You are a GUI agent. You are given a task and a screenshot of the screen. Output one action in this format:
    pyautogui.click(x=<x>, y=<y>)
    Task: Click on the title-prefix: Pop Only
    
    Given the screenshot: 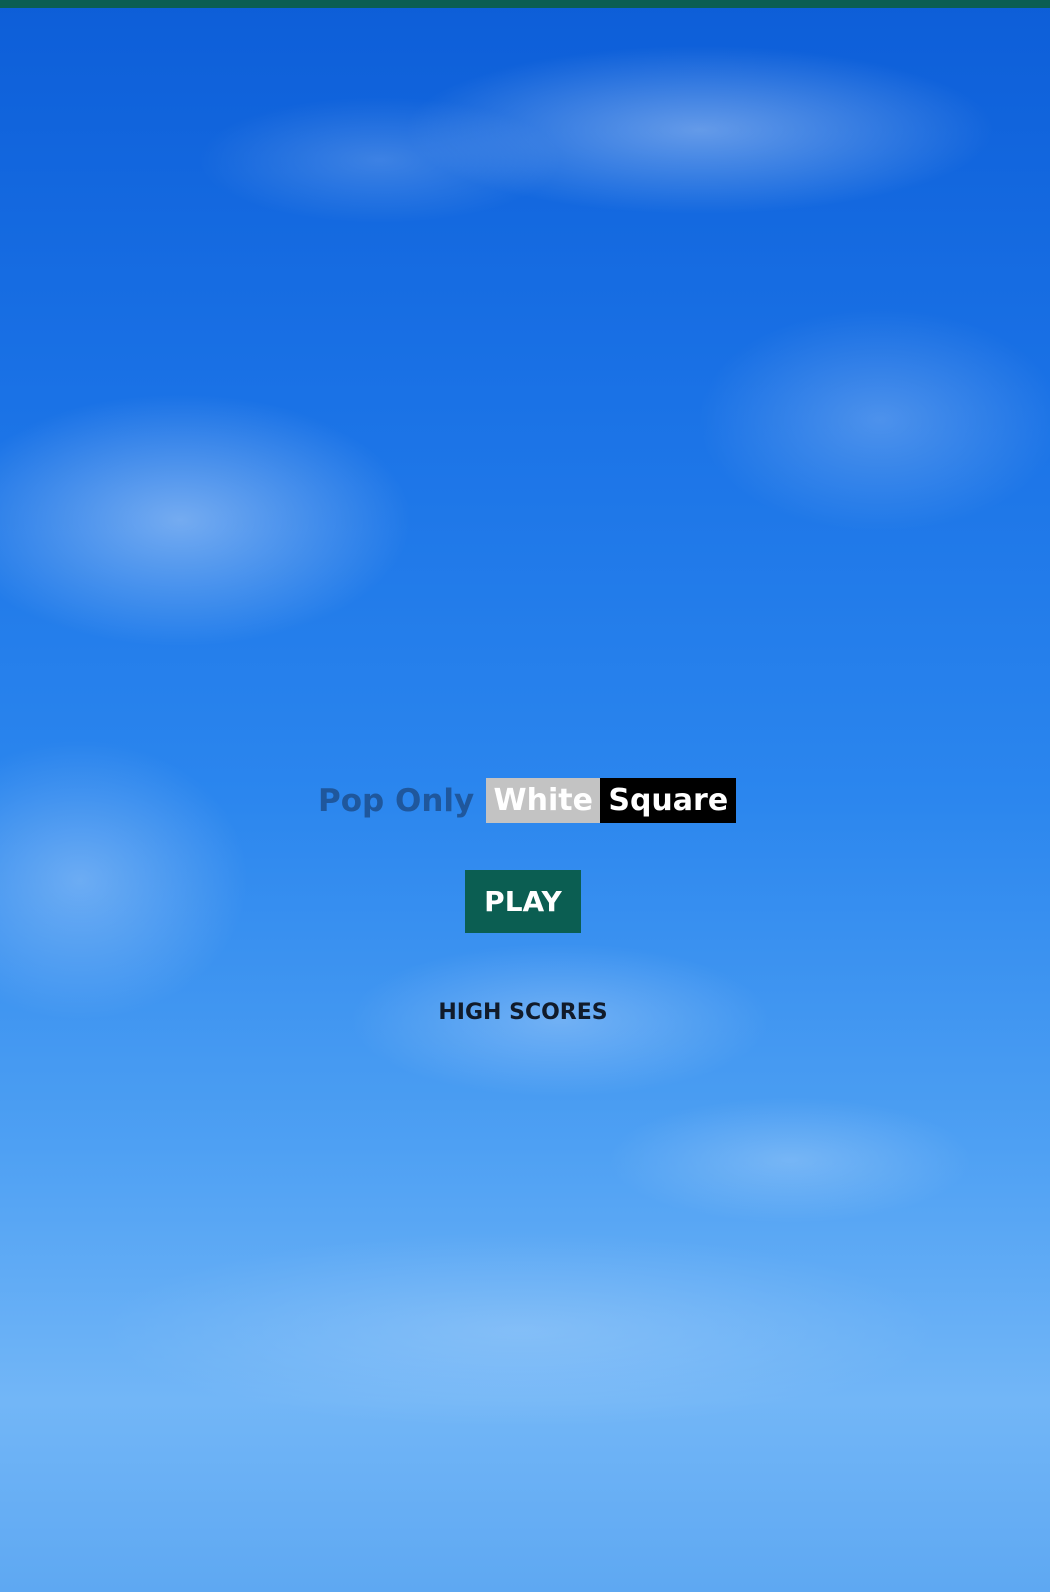 What is the action you would take?
    pyautogui.click(x=396, y=800)
    